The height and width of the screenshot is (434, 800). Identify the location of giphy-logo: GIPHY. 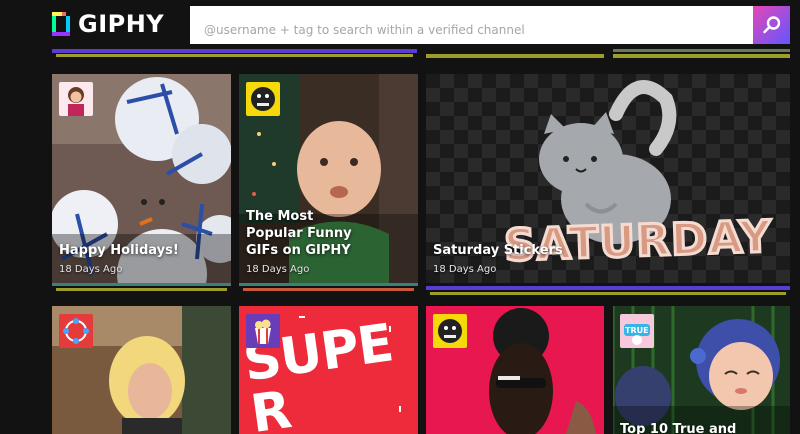
(108, 24).